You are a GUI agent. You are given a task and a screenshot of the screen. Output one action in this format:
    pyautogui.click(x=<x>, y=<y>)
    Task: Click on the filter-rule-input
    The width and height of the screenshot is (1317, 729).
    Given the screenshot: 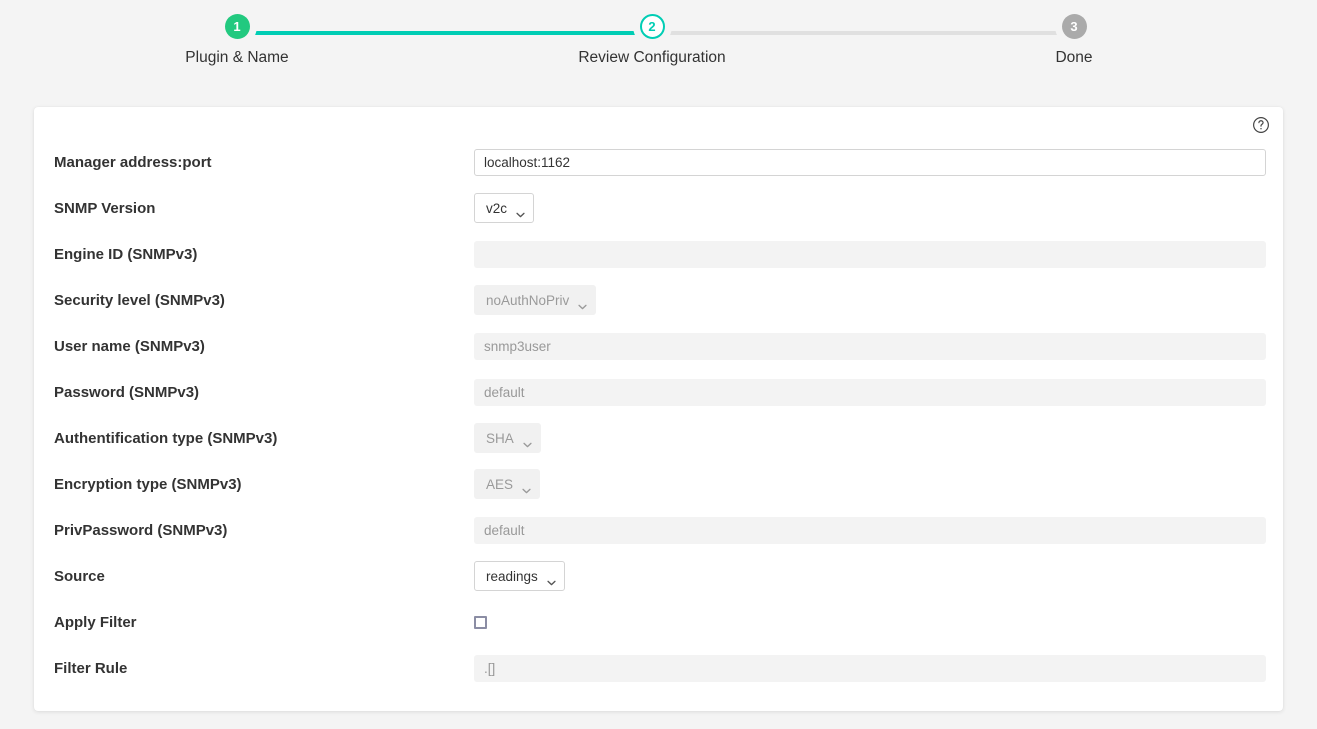 What is the action you would take?
    pyautogui.click(x=870, y=668)
    